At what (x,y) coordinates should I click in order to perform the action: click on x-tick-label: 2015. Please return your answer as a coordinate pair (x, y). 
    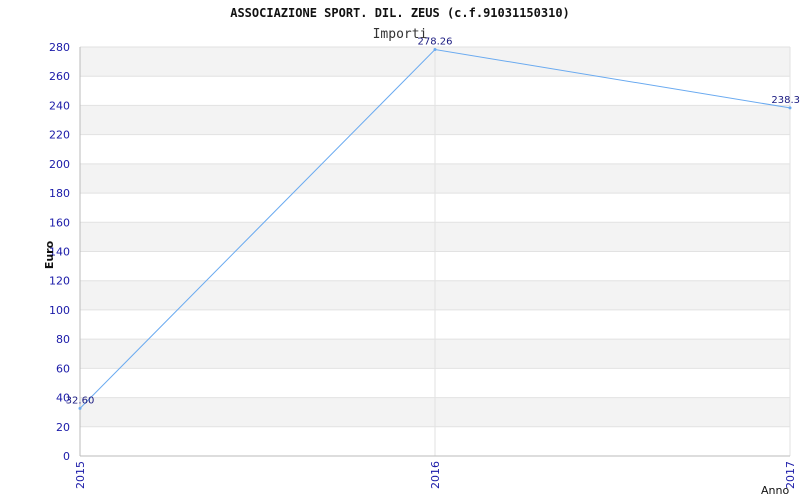
    Looking at the image, I should click on (80, 475).